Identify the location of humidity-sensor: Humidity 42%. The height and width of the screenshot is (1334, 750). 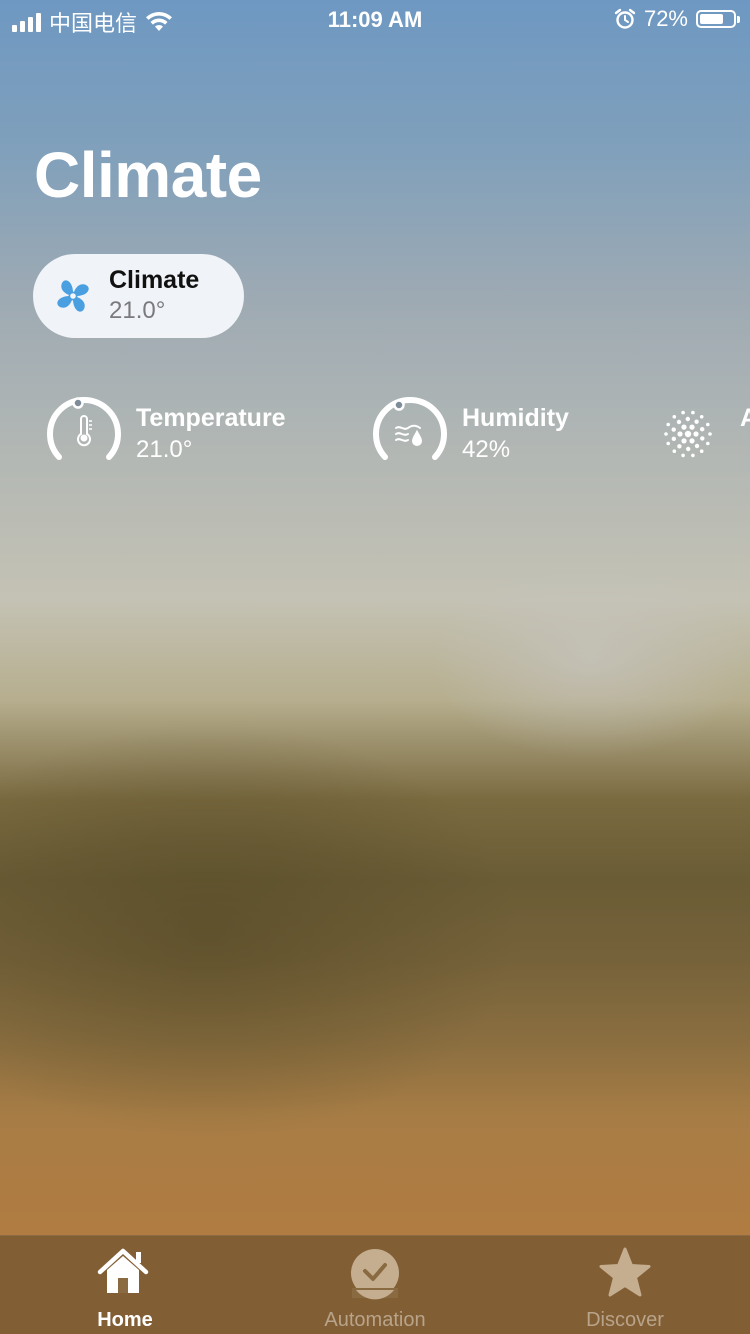
(502, 431).